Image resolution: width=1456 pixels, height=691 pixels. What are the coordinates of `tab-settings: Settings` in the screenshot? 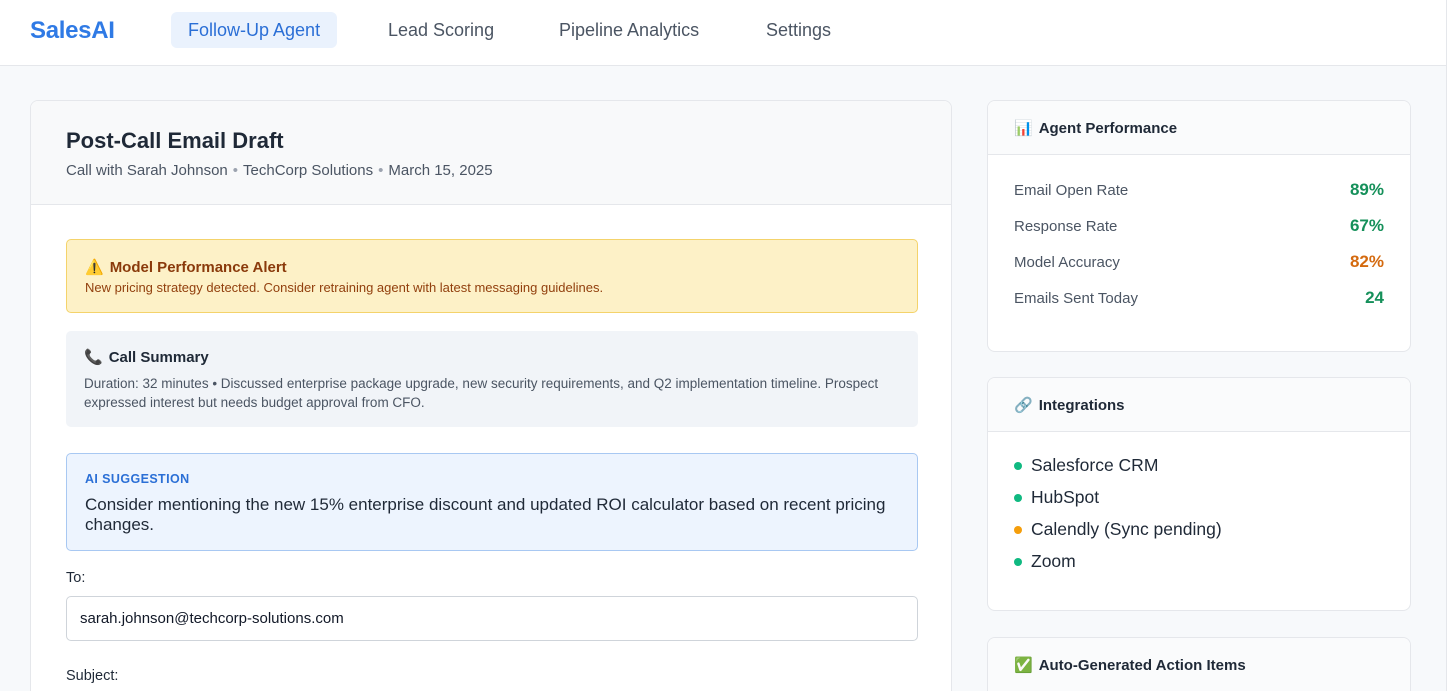 It's located at (798, 30).